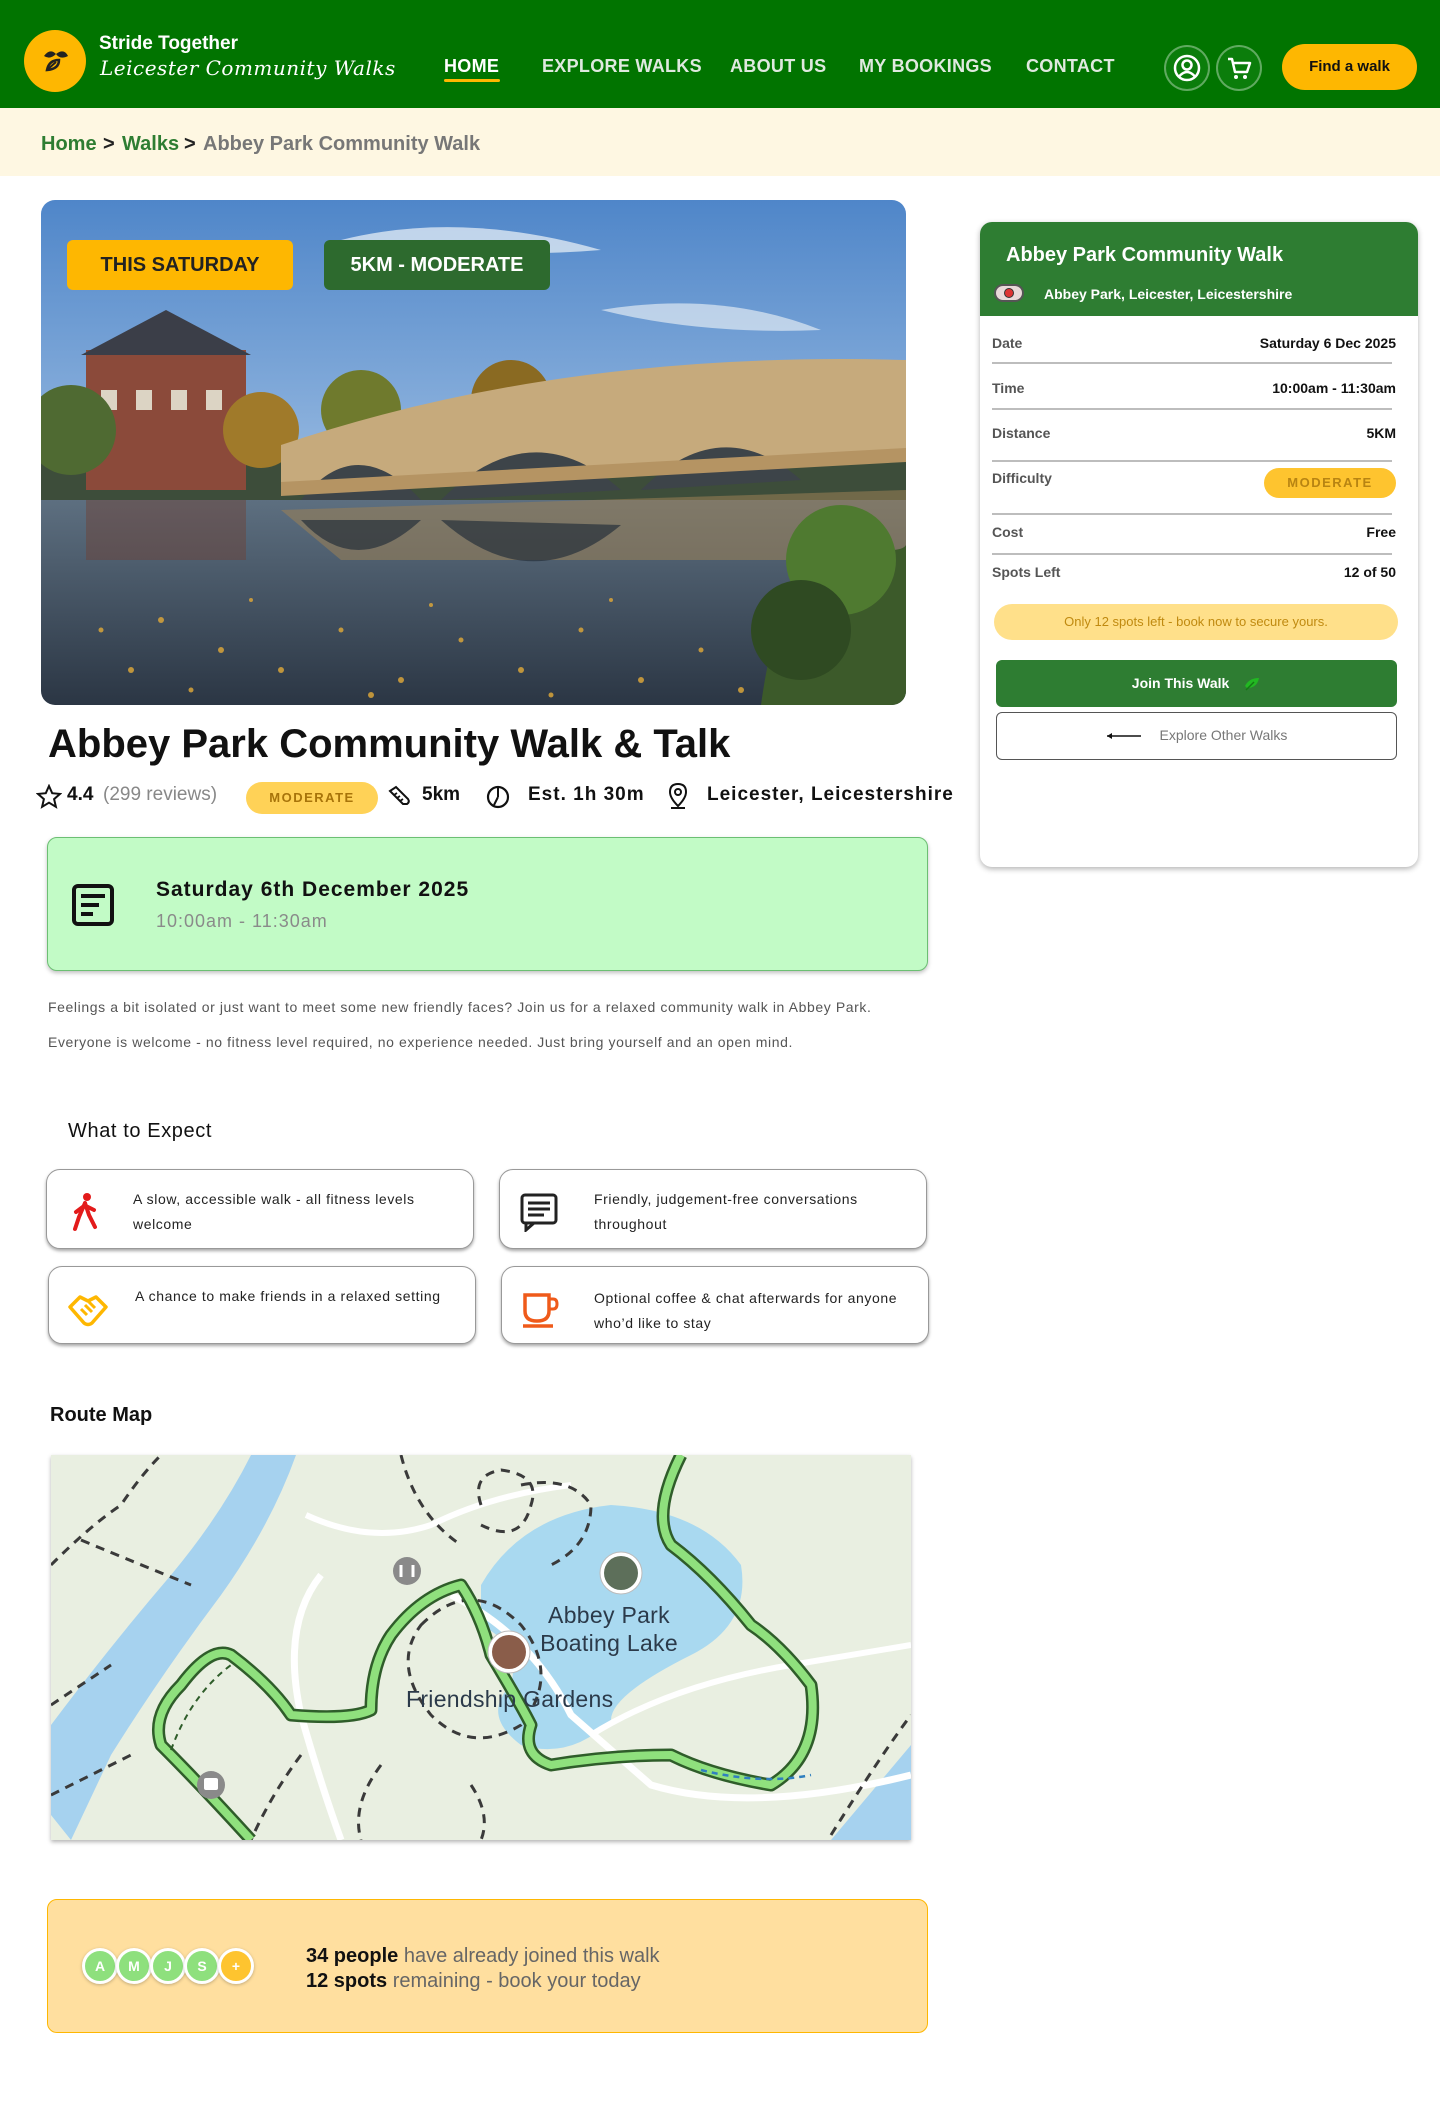 This screenshot has width=1440, height=2123. What do you see at coordinates (1239, 68) in the screenshot?
I see `cart-icon` at bounding box center [1239, 68].